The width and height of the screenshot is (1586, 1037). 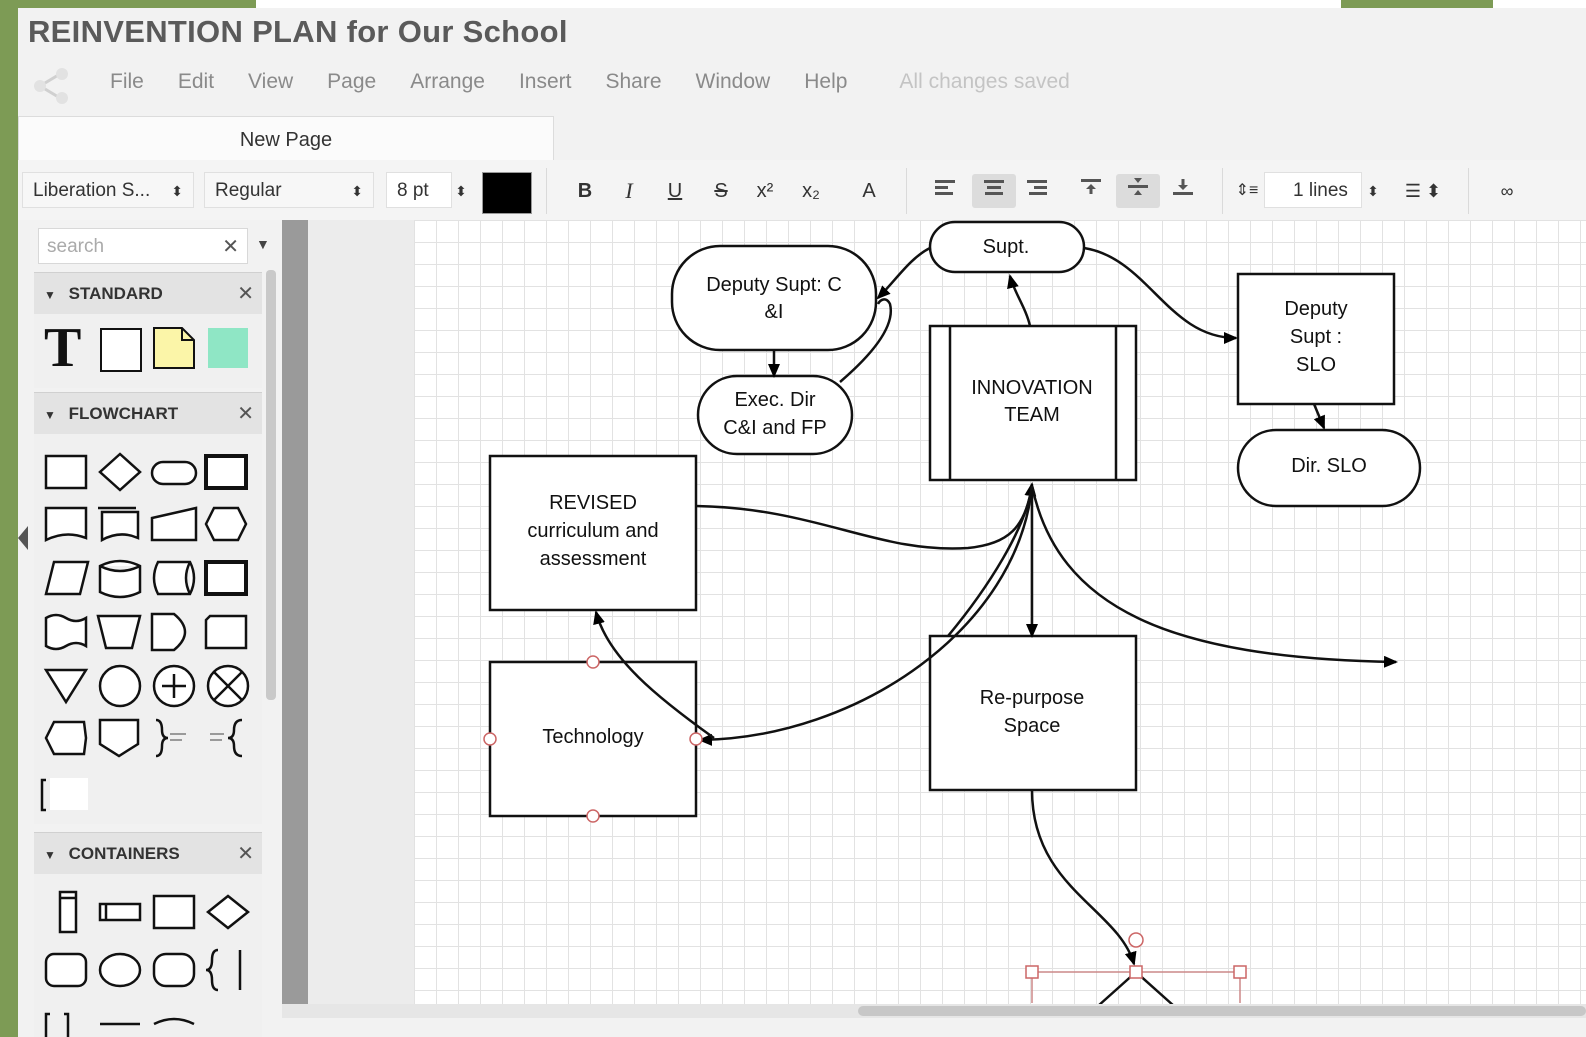 What do you see at coordinates (1032, 698) in the screenshot?
I see `node-label: Re-purpose` at bounding box center [1032, 698].